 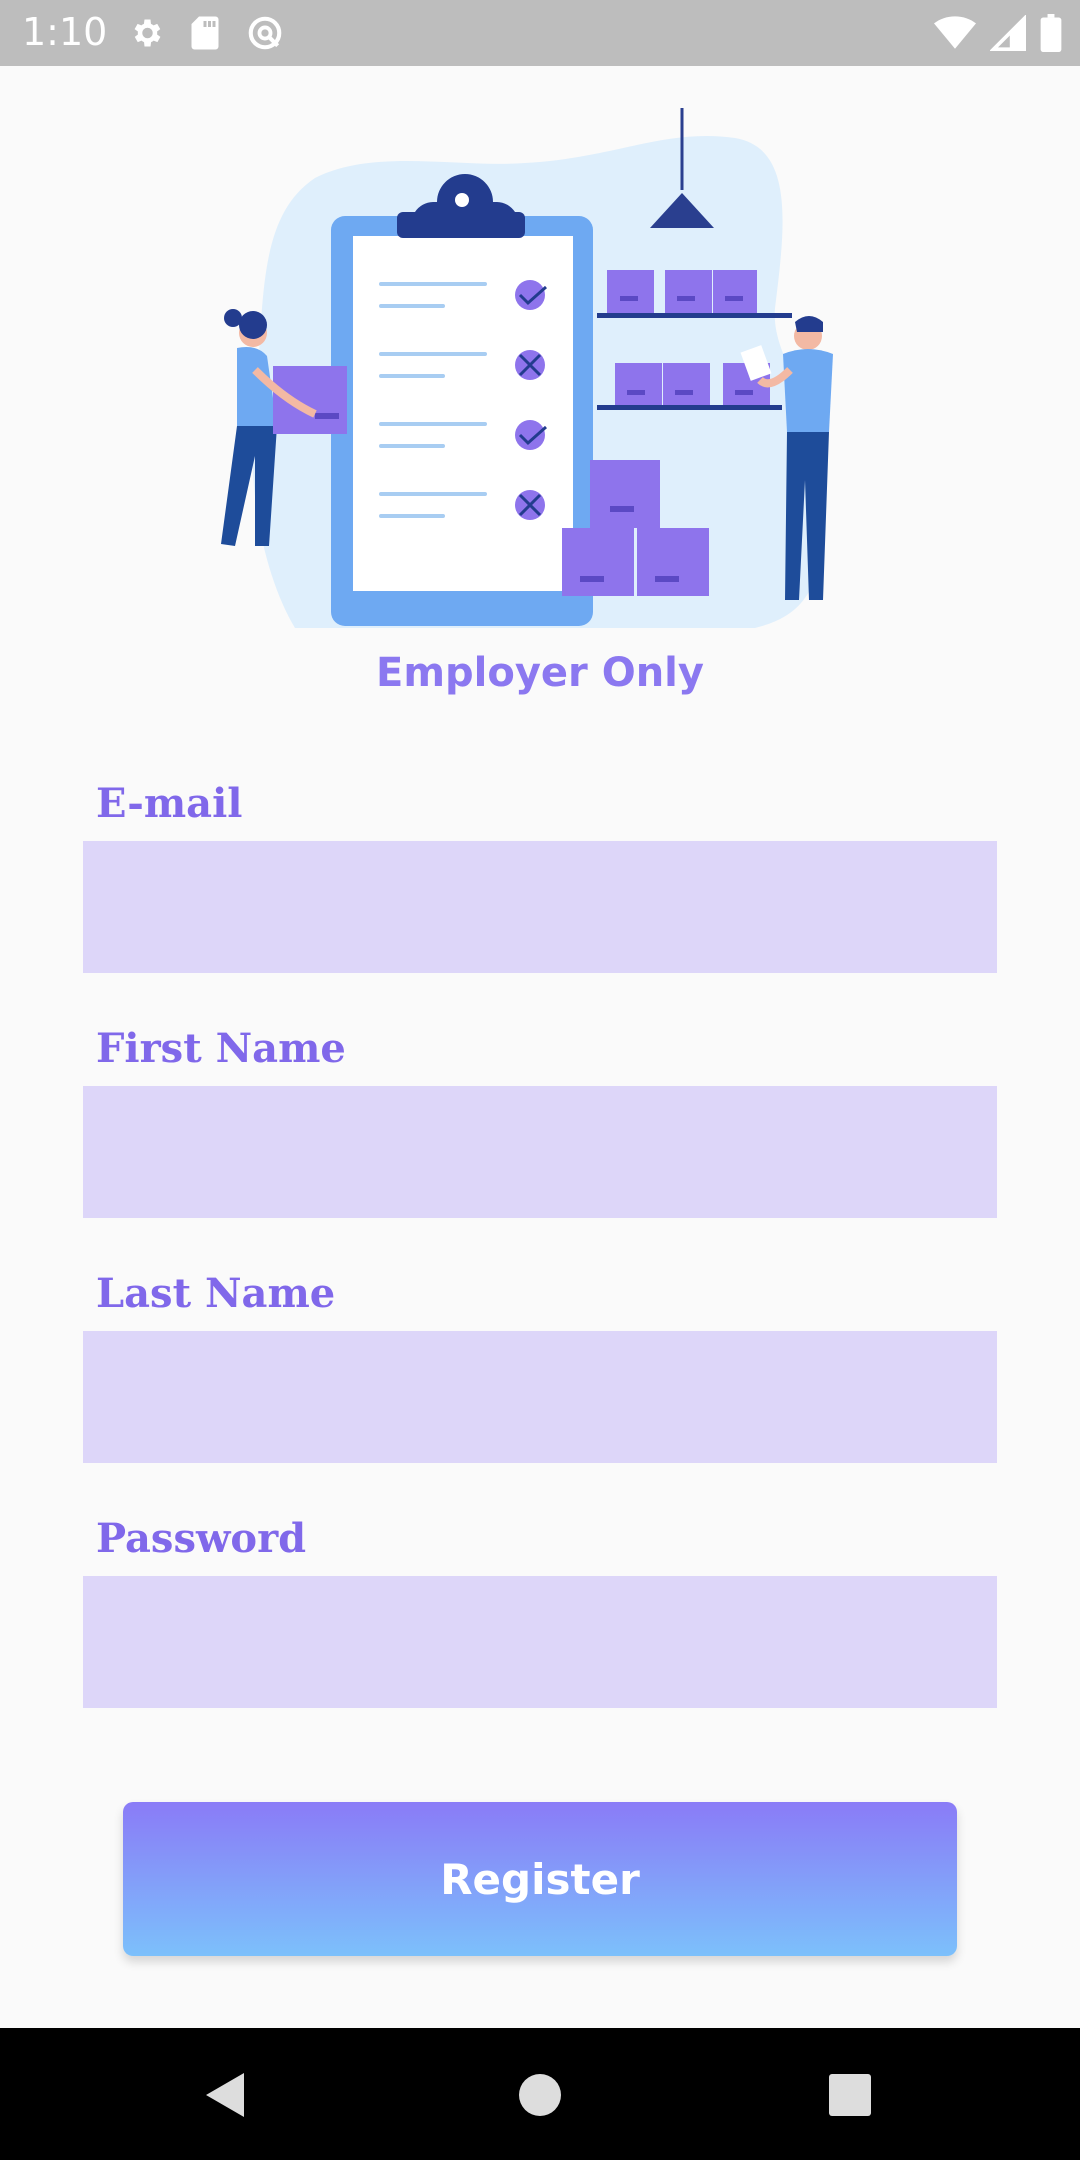 What do you see at coordinates (205, 33) in the screenshot?
I see `sd-card-icon` at bounding box center [205, 33].